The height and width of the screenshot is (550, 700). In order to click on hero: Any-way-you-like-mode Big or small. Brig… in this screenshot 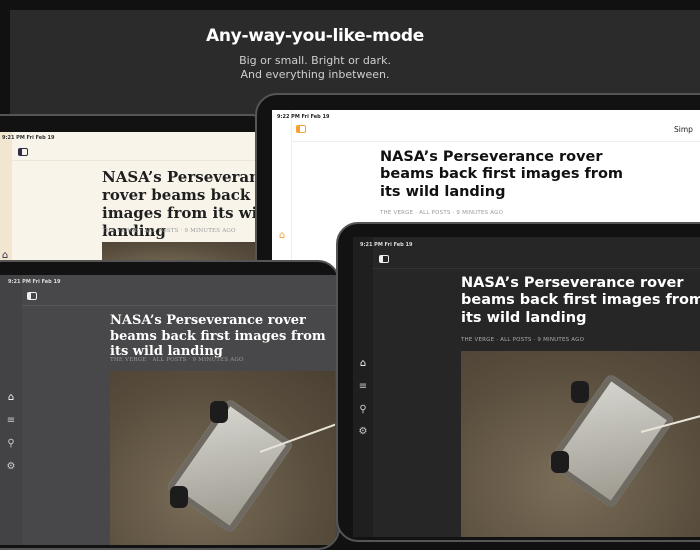, I will do `click(315, 54)`.